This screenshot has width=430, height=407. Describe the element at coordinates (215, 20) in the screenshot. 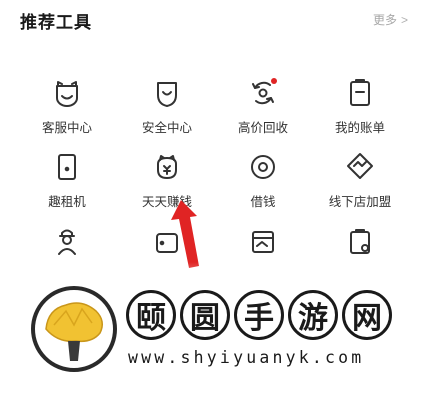

I see `tools-header: 推荐工具 更多 >` at that location.